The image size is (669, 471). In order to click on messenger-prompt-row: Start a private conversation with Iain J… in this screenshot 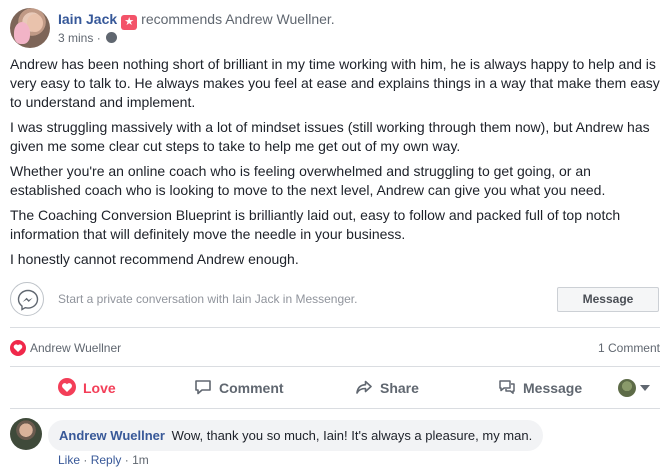, I will do `click(335, 300)`.